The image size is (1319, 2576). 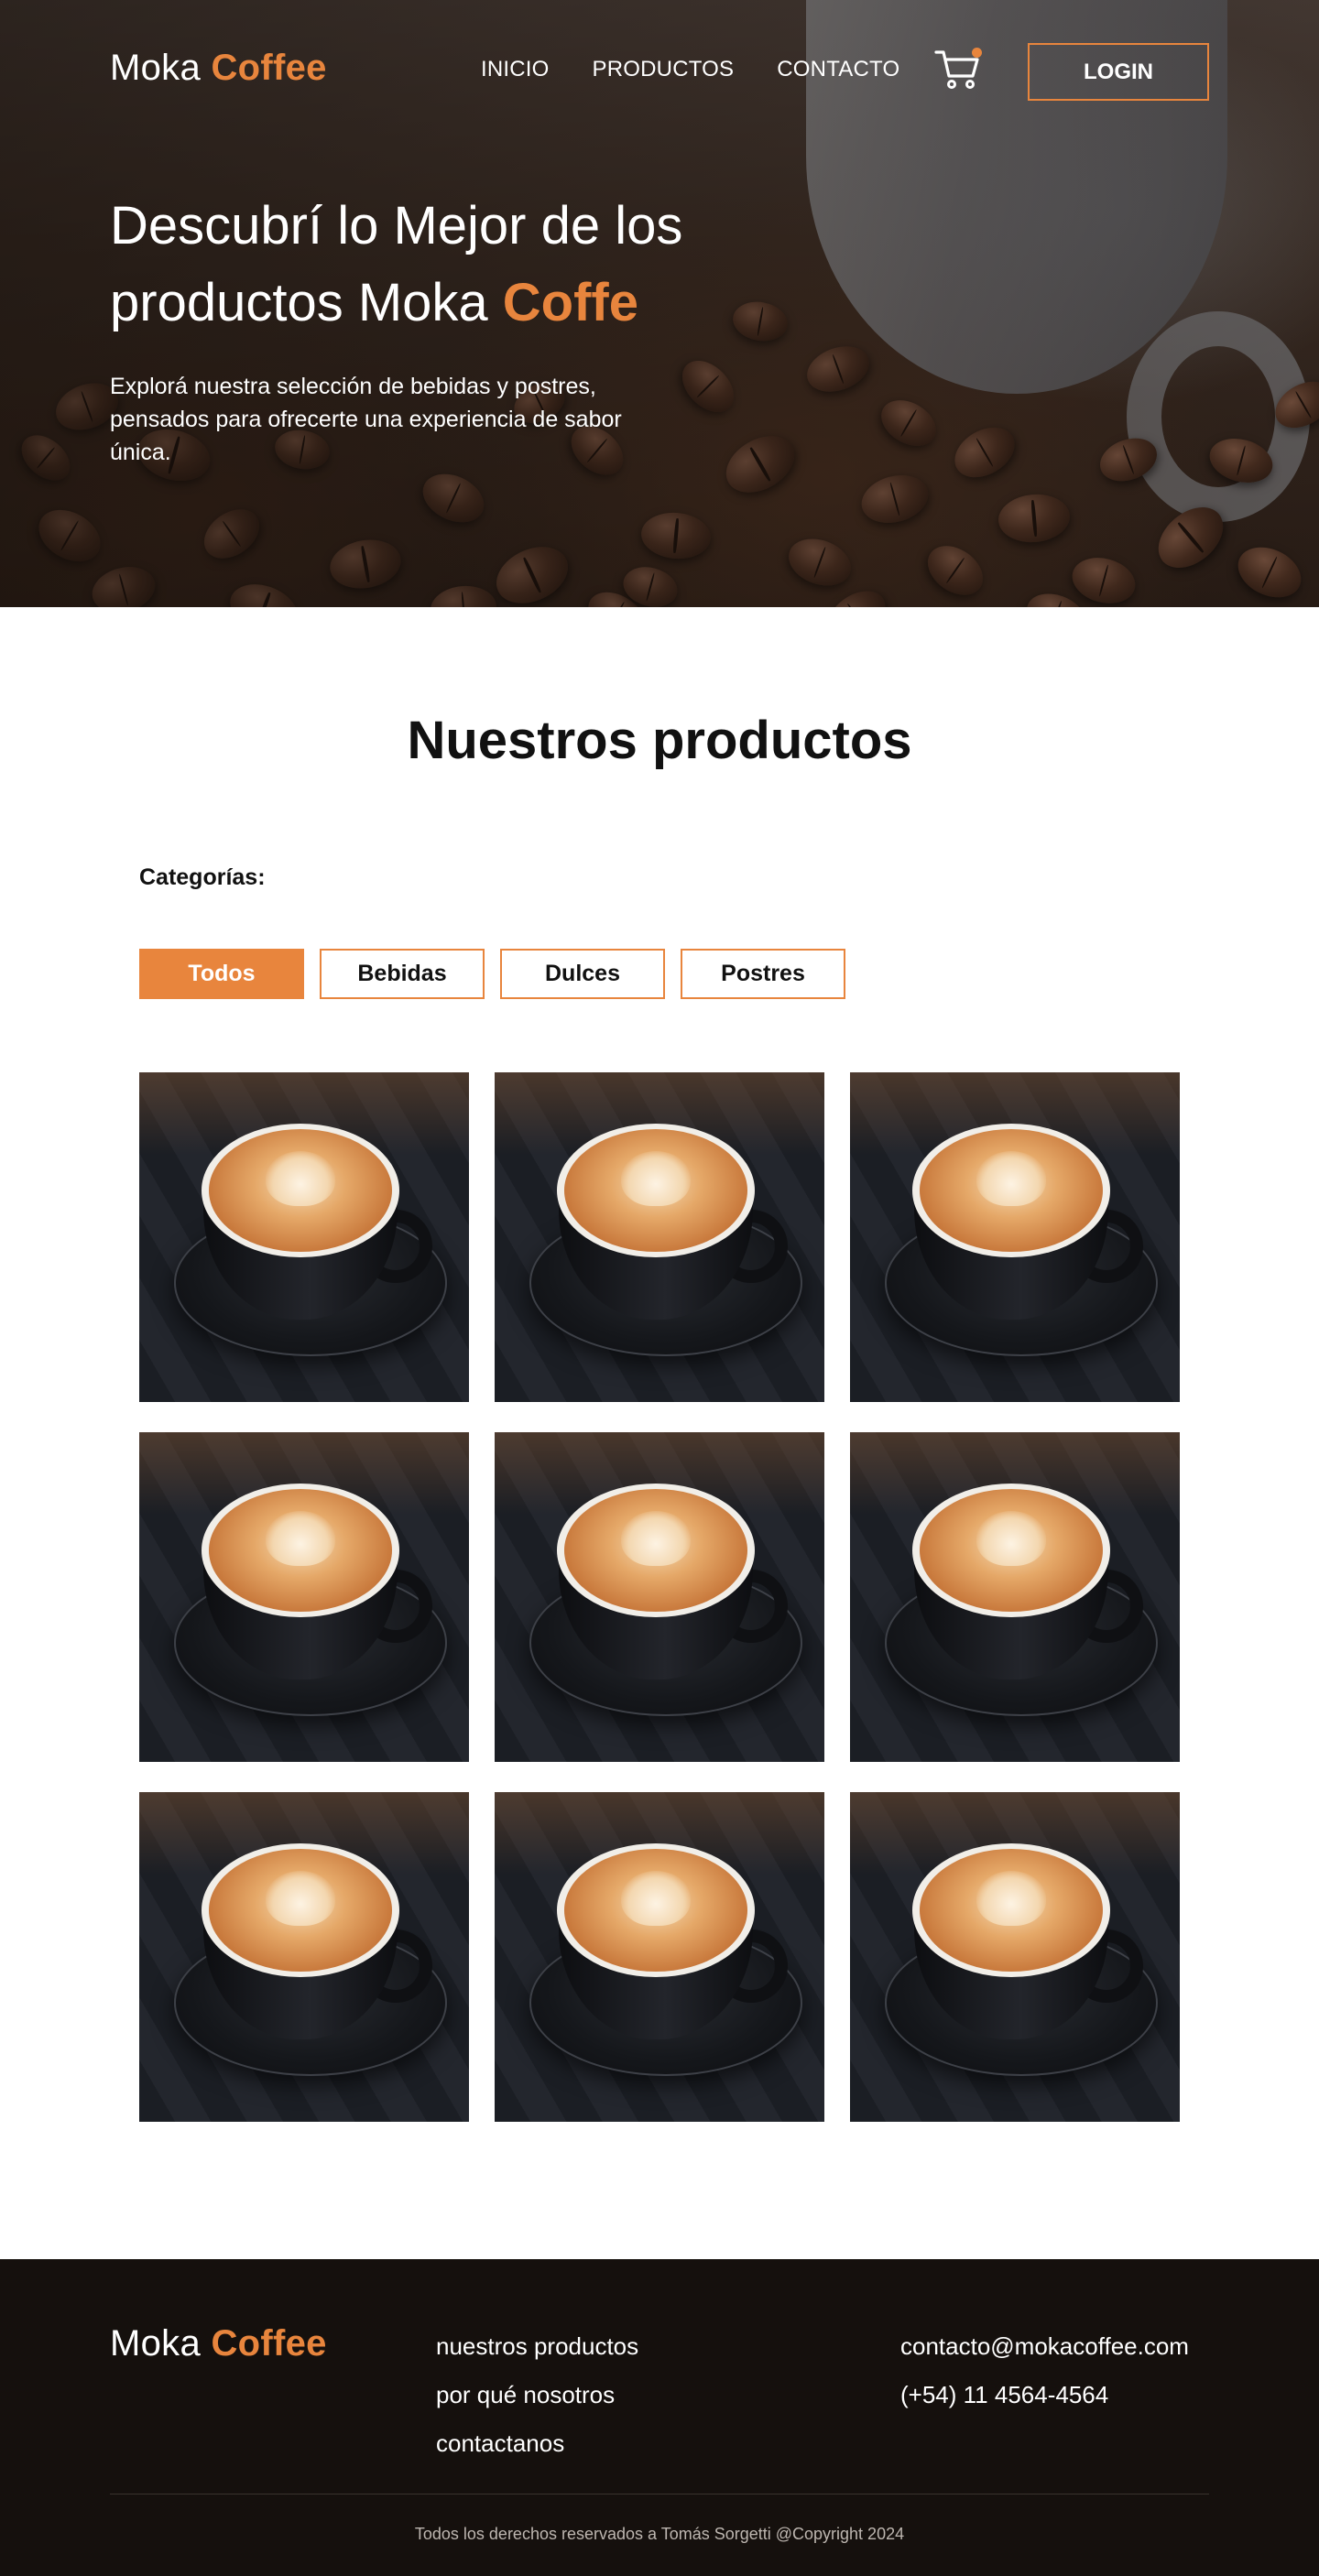 What do you see at coordinates (763, 974) in the screenshot?
I see `filter-postres-button: Postres` at bounding box center [763, 974].